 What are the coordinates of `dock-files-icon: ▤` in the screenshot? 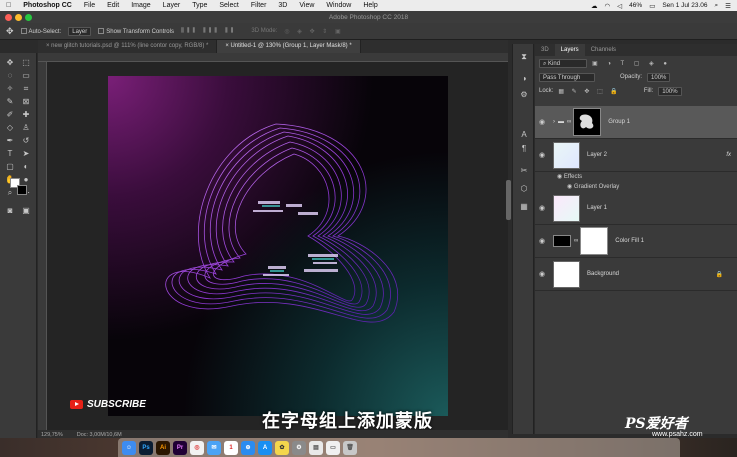 It's located at (316, 447).